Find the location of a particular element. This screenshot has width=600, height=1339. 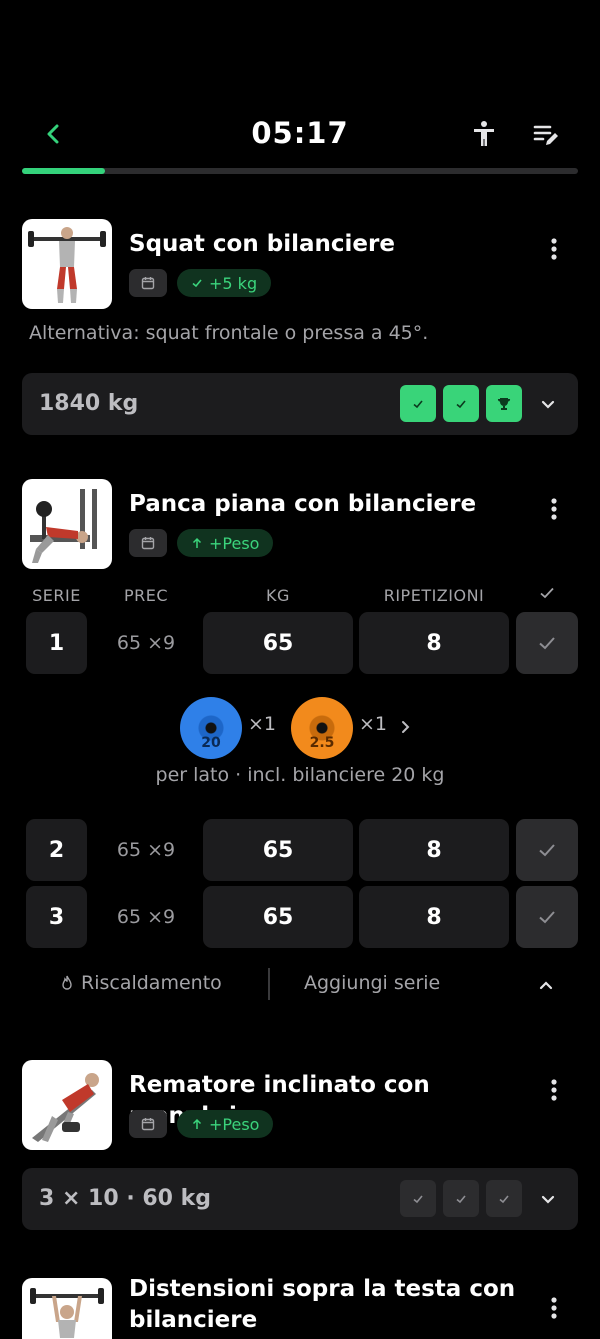

warmup-label: Riscaldamento is located at coordinates (151, 983).